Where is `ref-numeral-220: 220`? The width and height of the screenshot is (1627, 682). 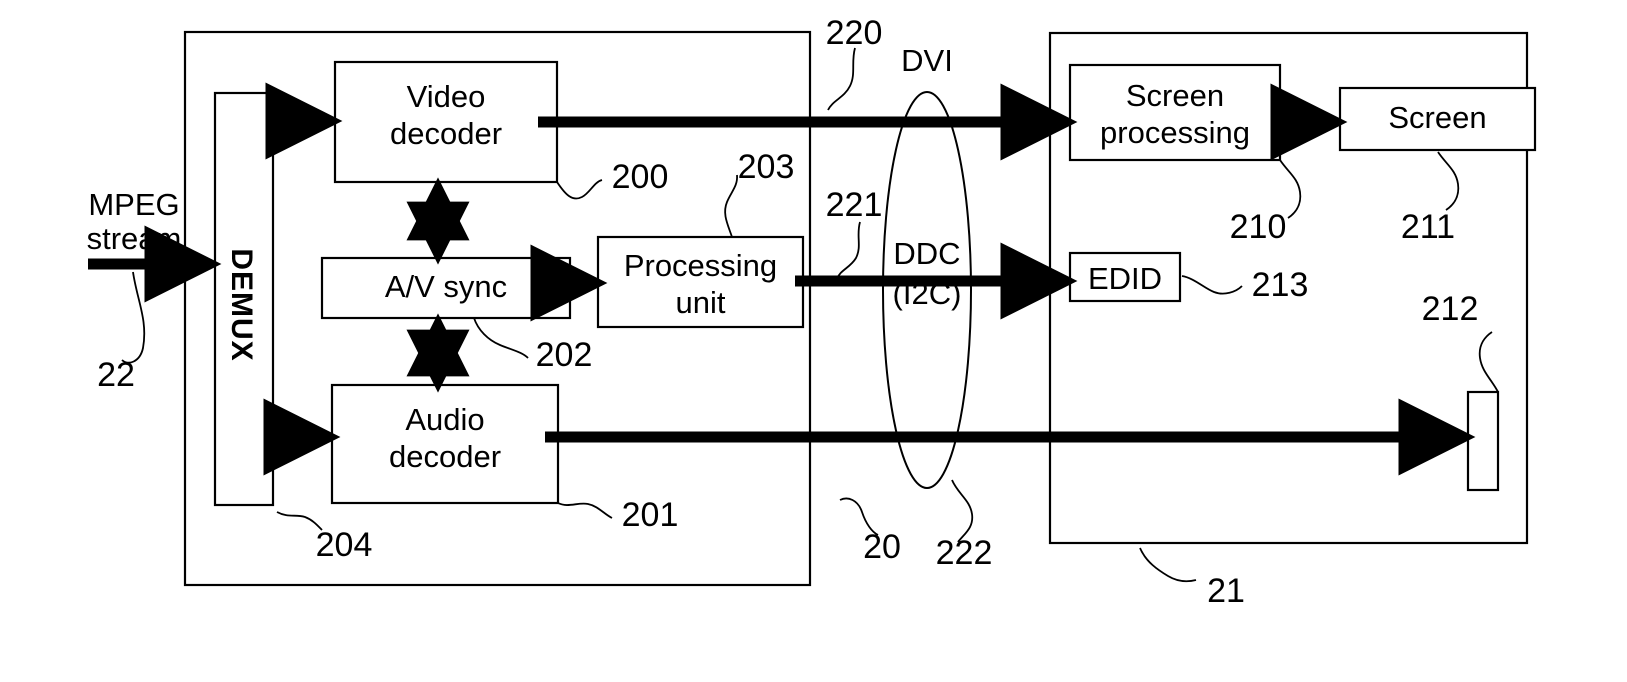 ref-numeral-220: 220 is located at coordinates (854, 33).